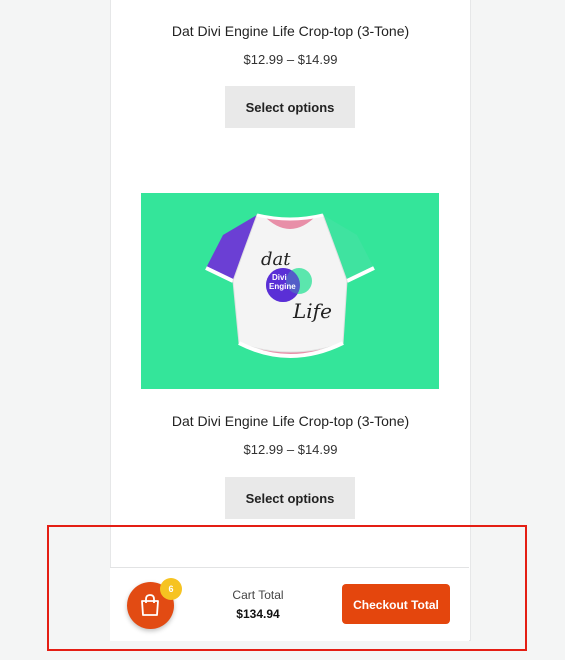 Image resolution: width=565 pixels, height=660 pixels. I want to click on shirt-logo-line1: Divi, so click(279, 277).